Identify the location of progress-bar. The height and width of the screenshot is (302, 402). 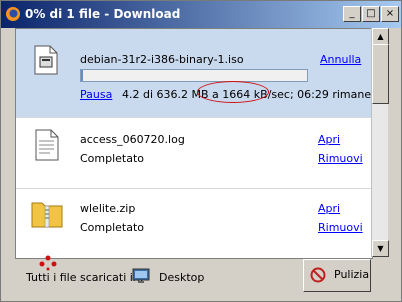
(194, 75).